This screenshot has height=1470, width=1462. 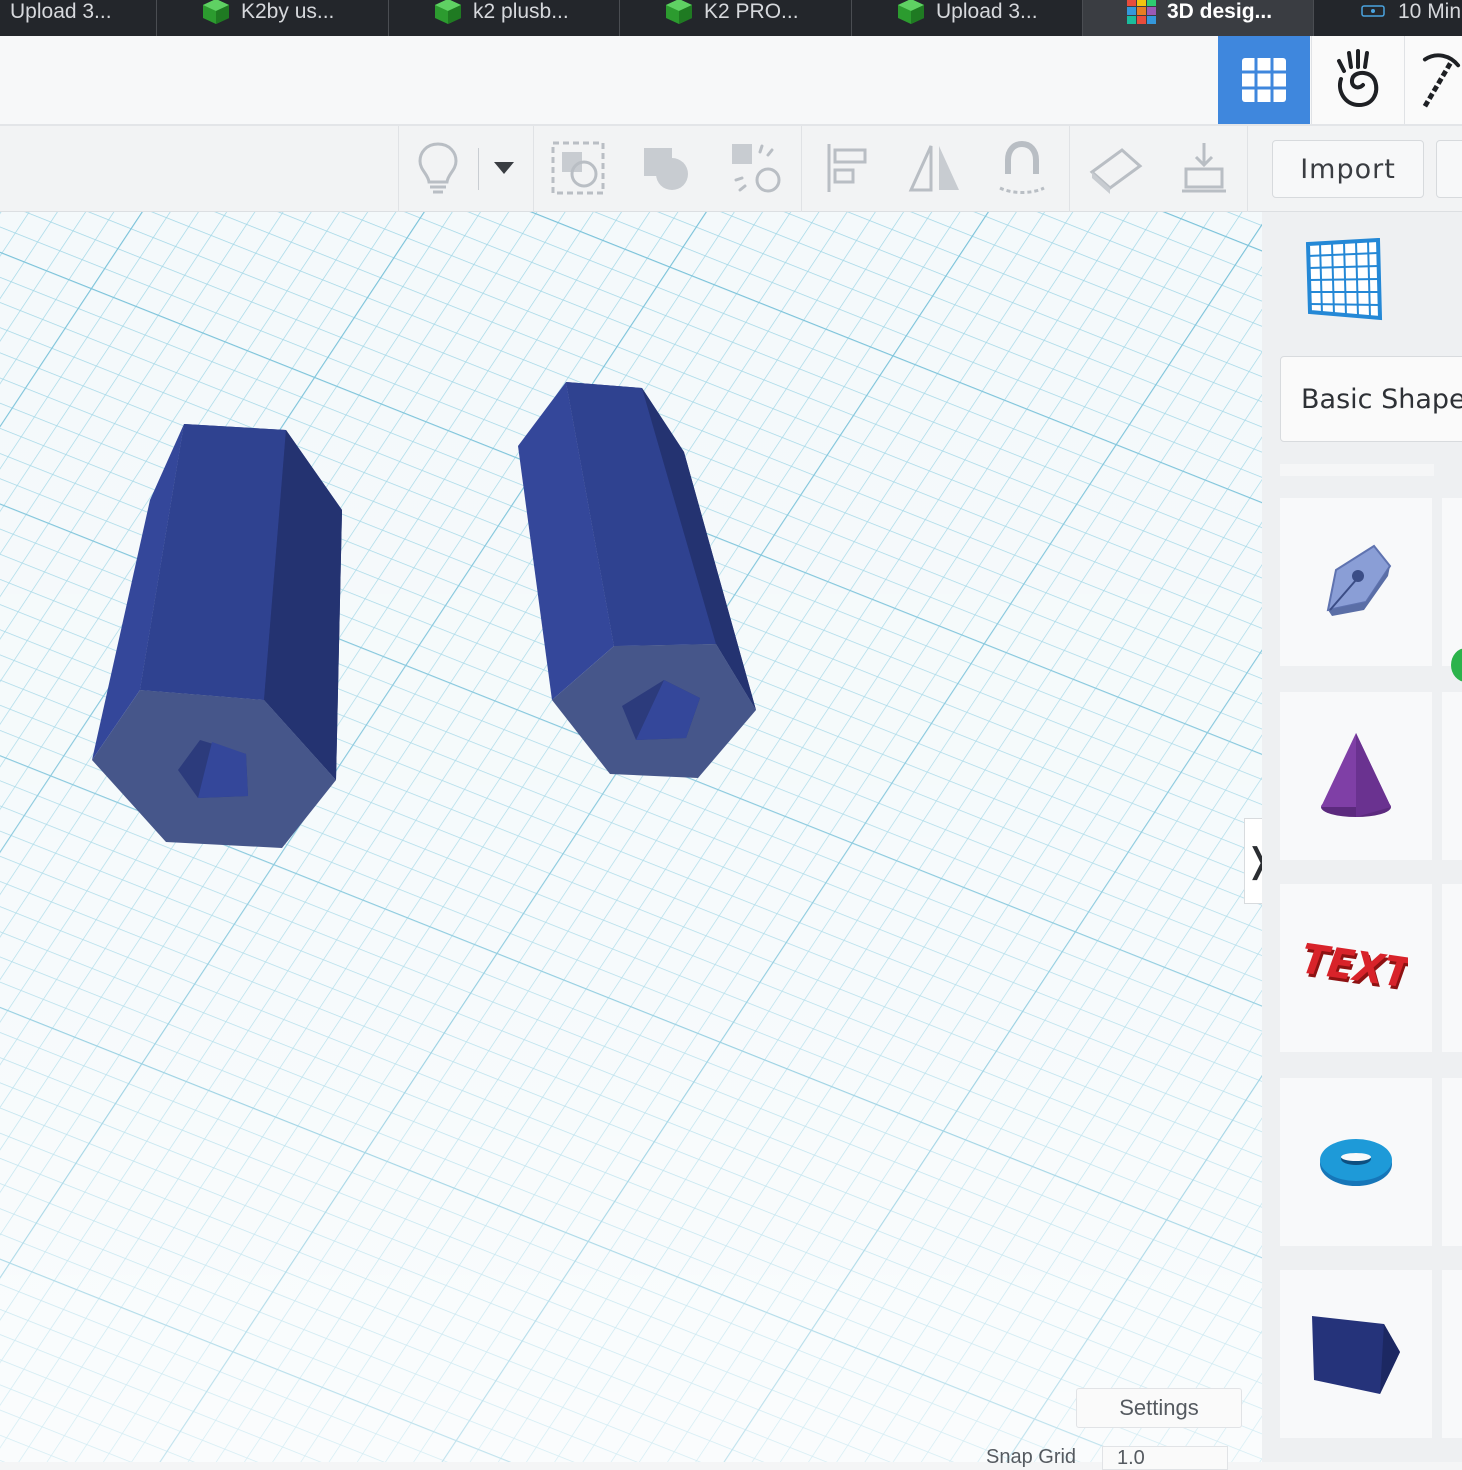 I want to click on tinker-hand-icon, so click(x=1358, y=78).